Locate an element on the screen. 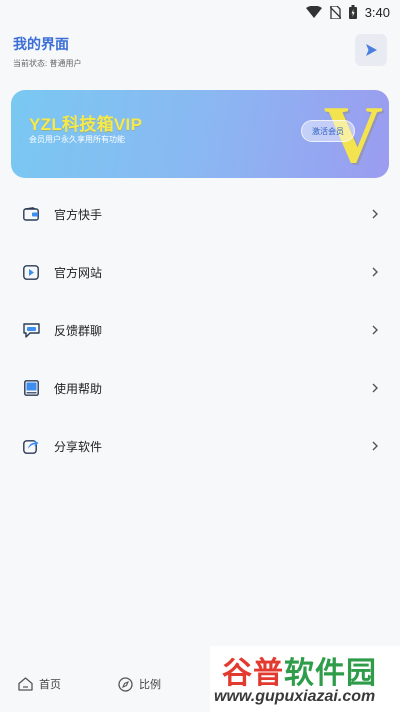  menu-item-label: 使用帮助 is located at coordinates (78, 388).